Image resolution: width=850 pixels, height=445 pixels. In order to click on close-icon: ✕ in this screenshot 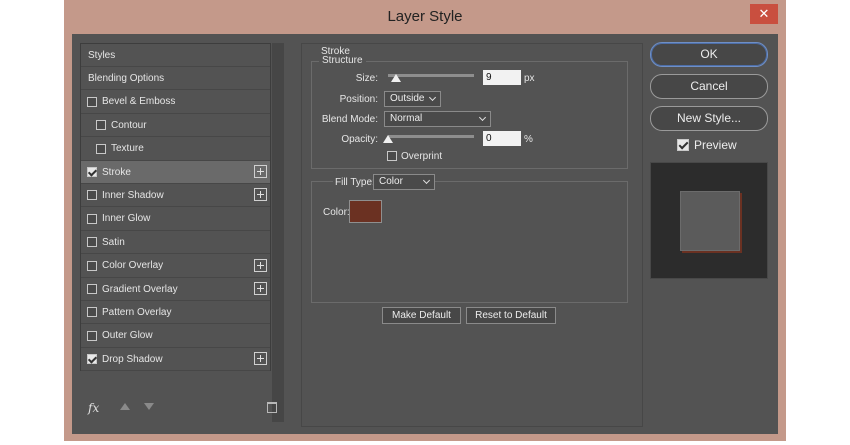, I will do `click(764, 13)`.